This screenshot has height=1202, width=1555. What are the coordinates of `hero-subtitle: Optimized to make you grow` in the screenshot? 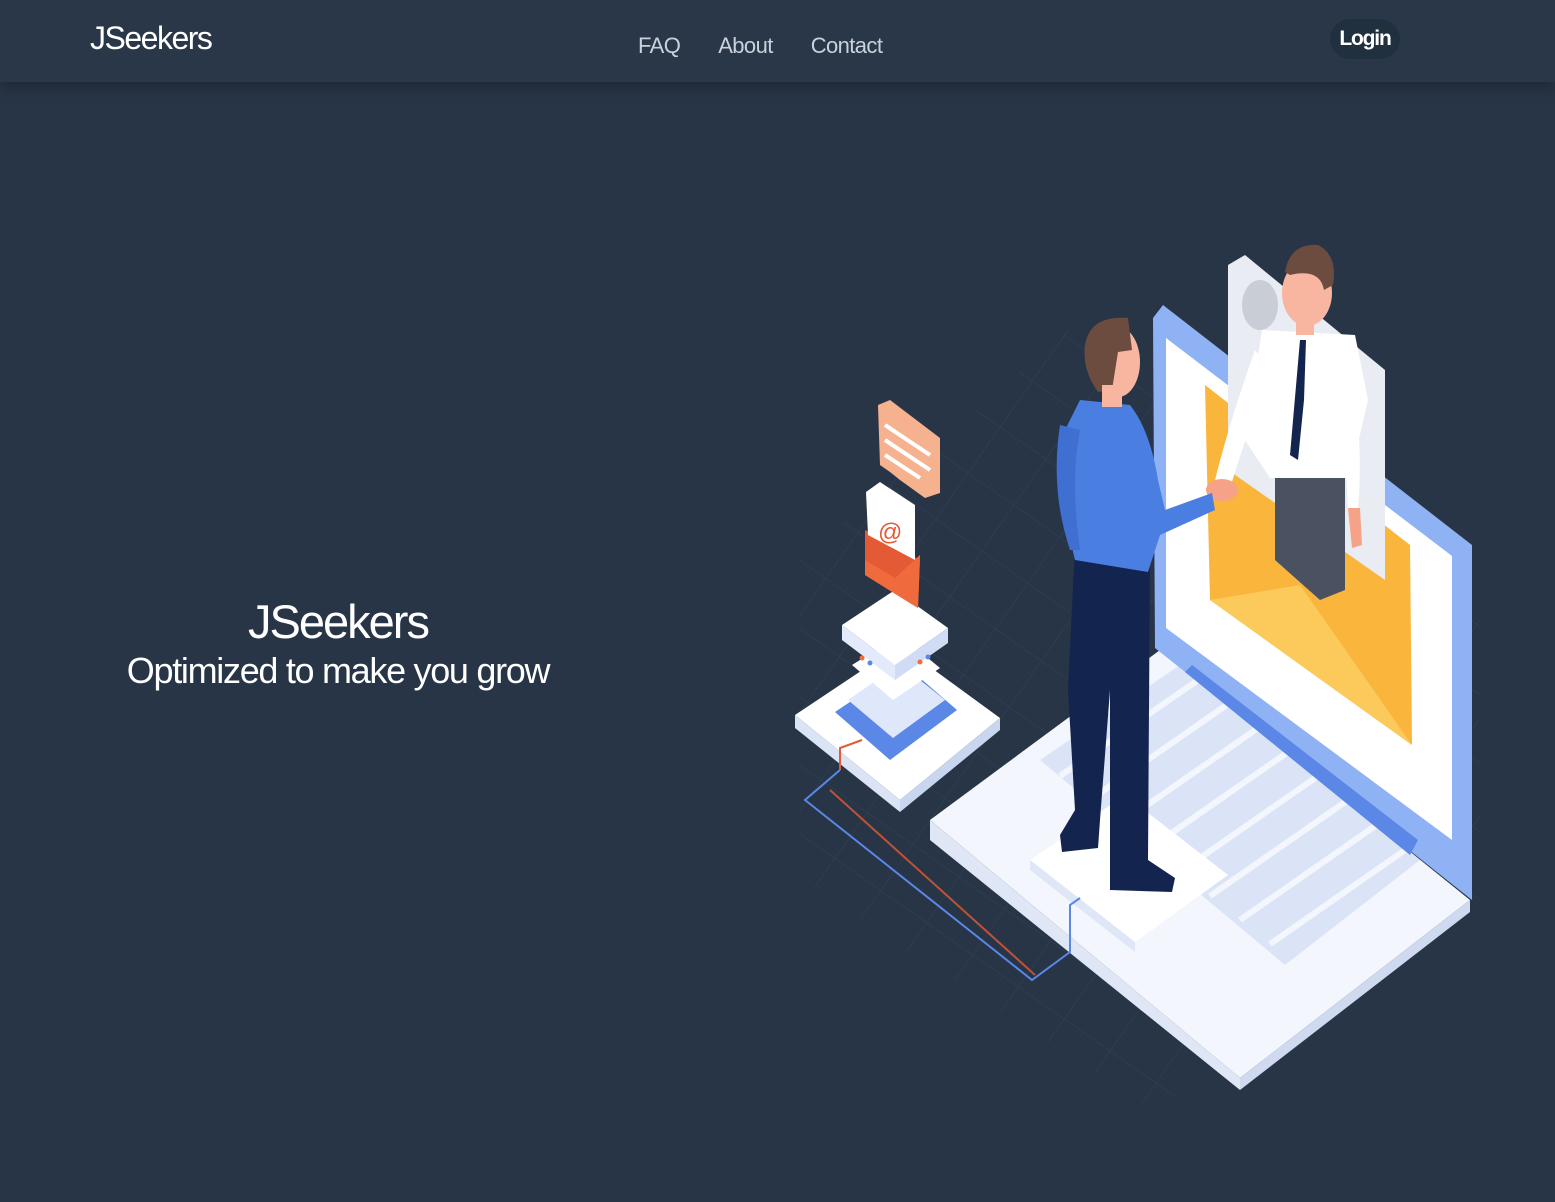 It's located at (338, 670).